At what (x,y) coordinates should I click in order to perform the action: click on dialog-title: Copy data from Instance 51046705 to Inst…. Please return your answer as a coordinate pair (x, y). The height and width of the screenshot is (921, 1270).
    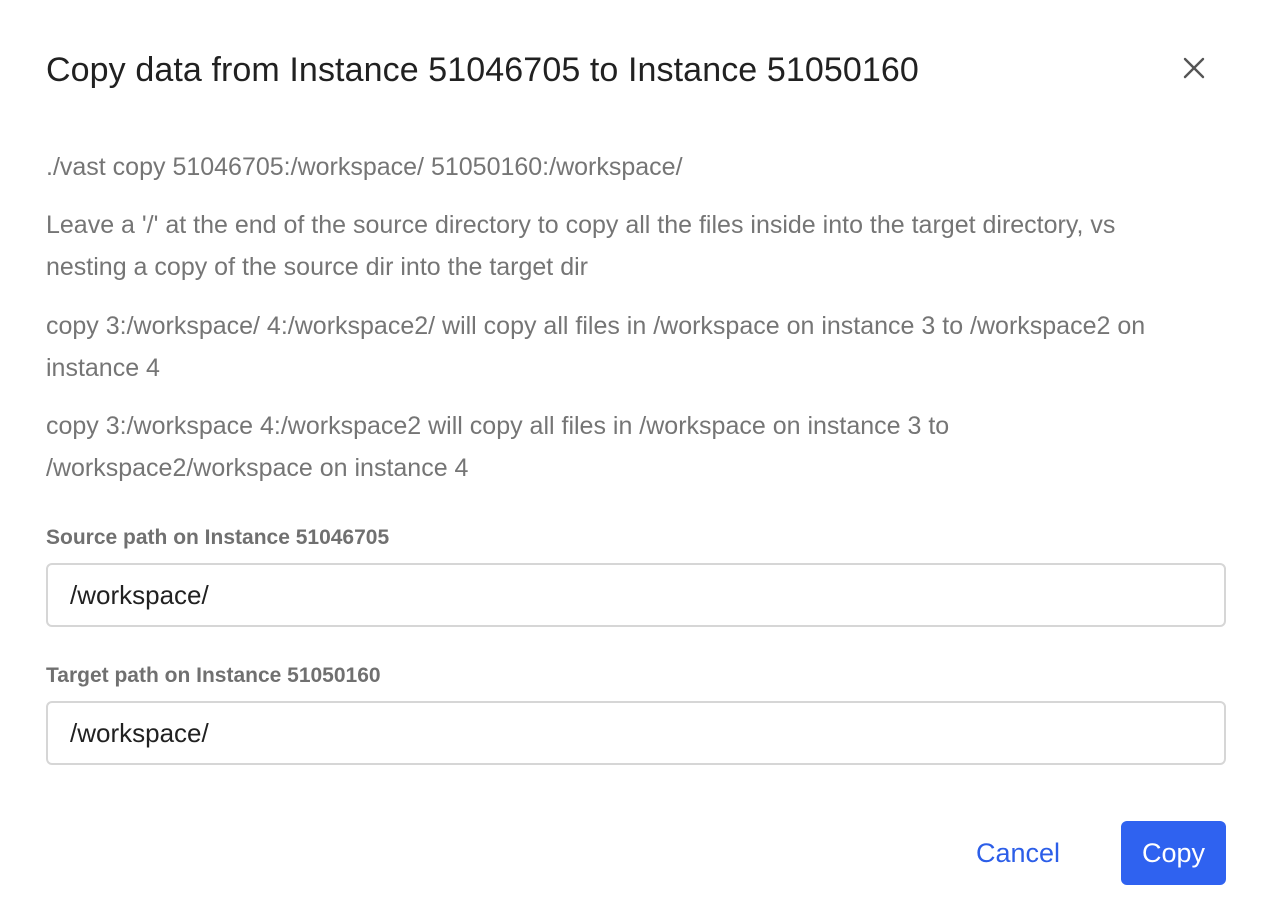
    Looking at the image, I should click on (482, 70).